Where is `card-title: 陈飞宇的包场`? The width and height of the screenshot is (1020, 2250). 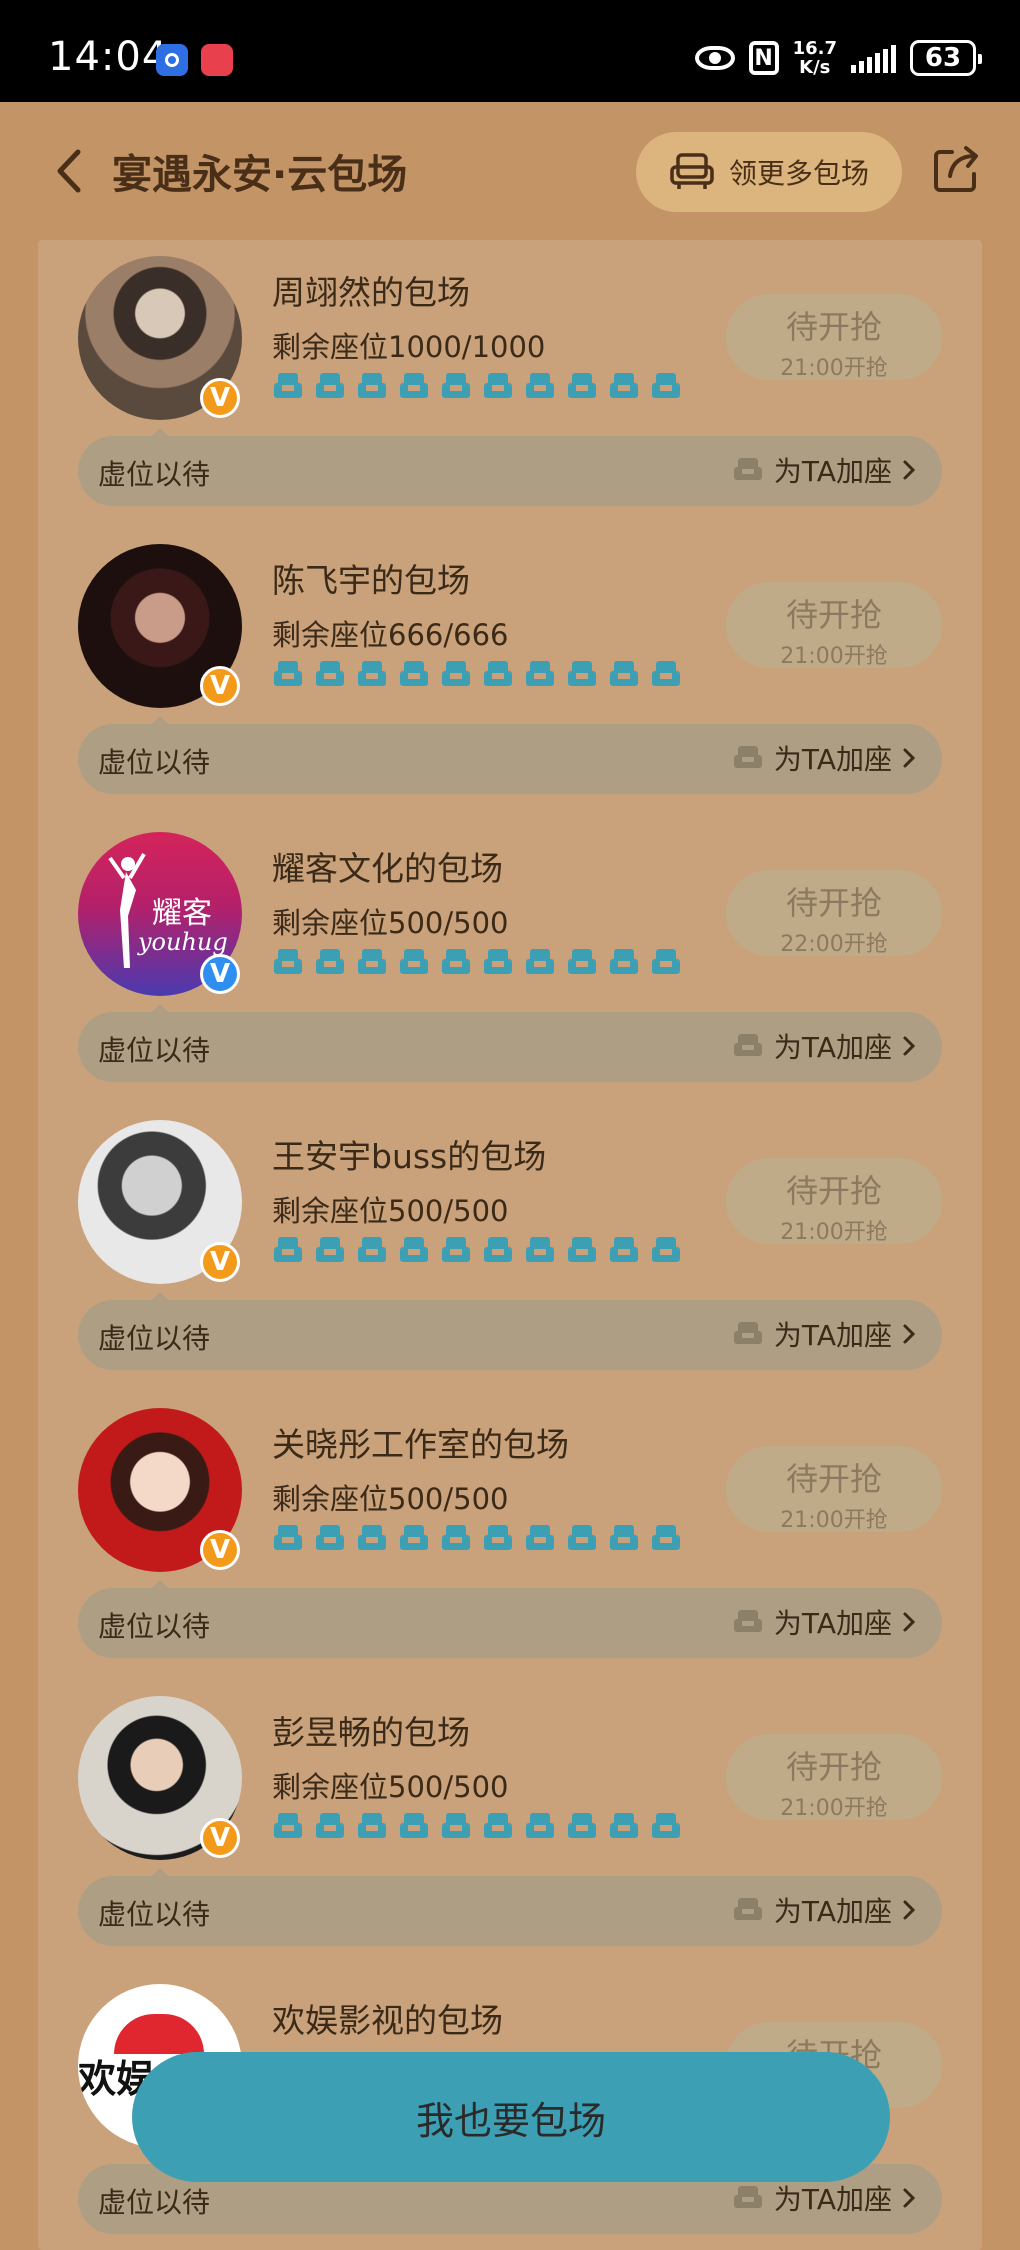 card-title: 陈飞宇的包场 is located at coordinates (371, 580).